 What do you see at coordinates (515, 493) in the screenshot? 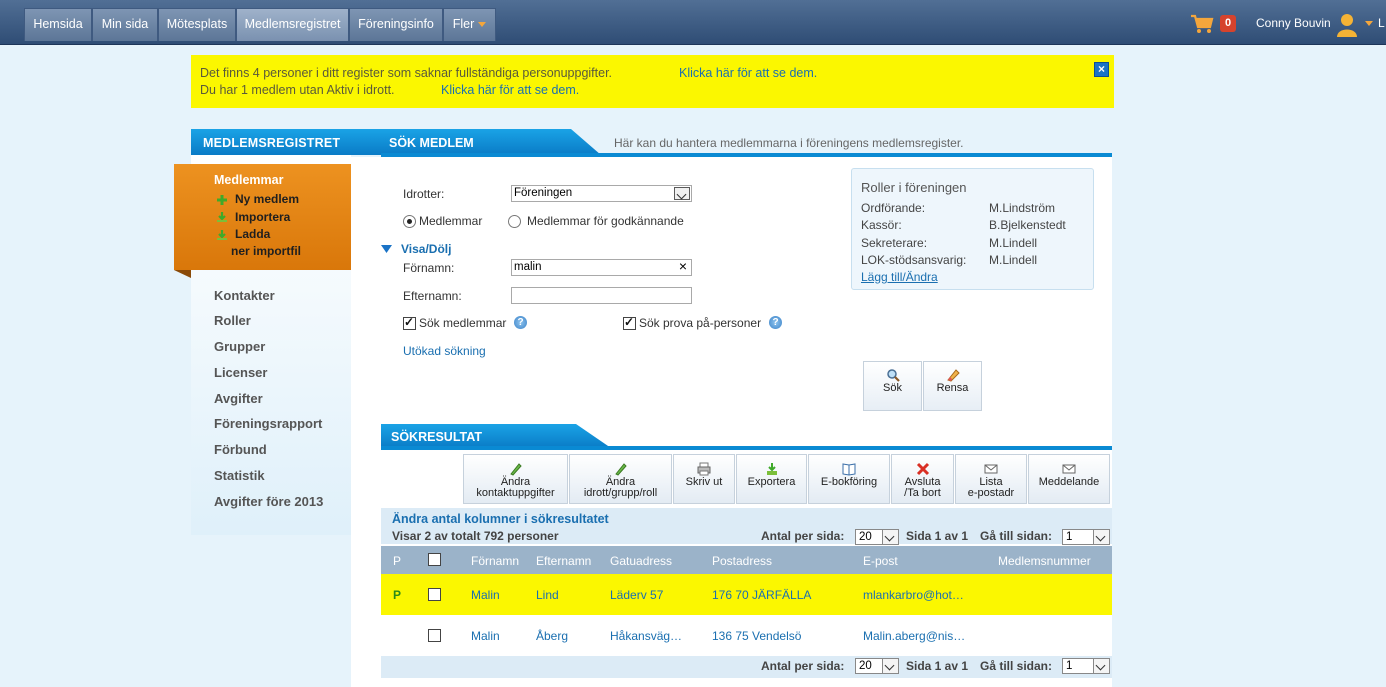
I see `toolbar-label: kontaktuppgifter` at bounding box center [515, 493].